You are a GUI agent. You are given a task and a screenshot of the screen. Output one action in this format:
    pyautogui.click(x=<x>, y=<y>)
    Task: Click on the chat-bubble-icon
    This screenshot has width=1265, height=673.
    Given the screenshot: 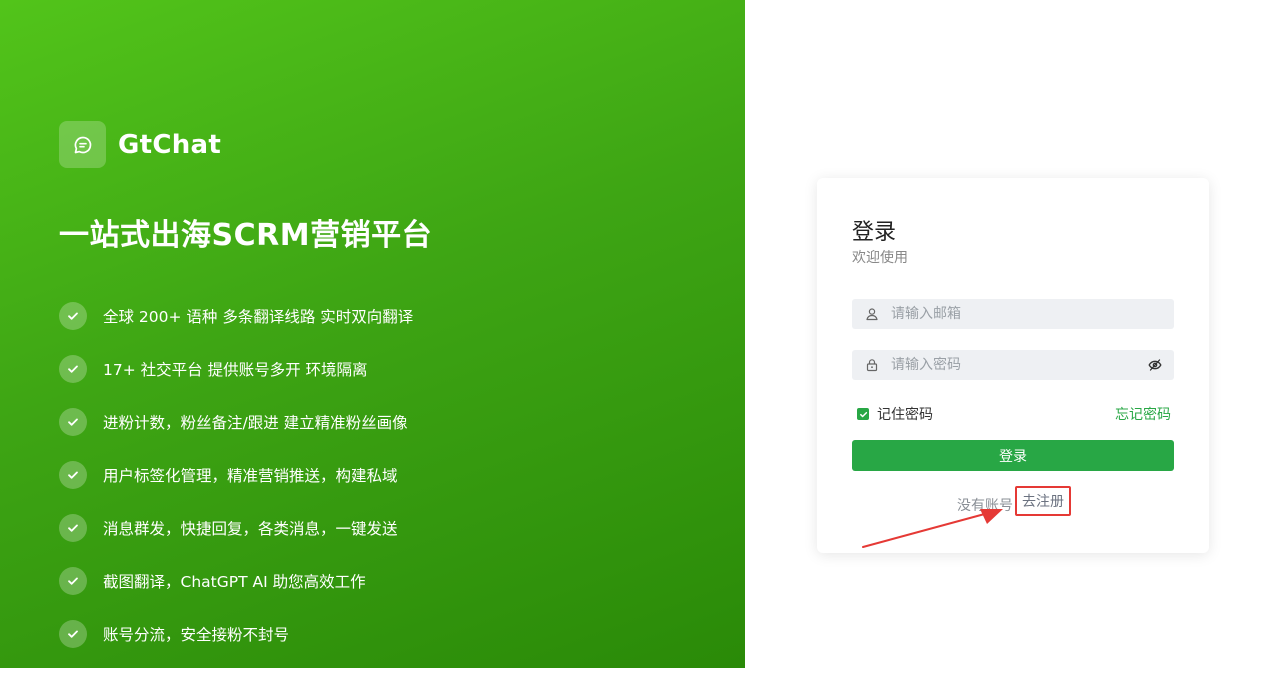 What is the action you would take?
    pyautogui.click(x=82, y=144)
    